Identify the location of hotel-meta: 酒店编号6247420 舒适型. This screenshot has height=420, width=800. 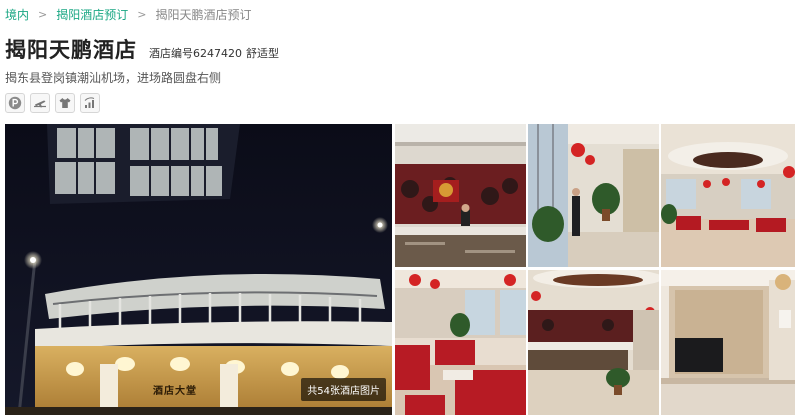
(214, 53).